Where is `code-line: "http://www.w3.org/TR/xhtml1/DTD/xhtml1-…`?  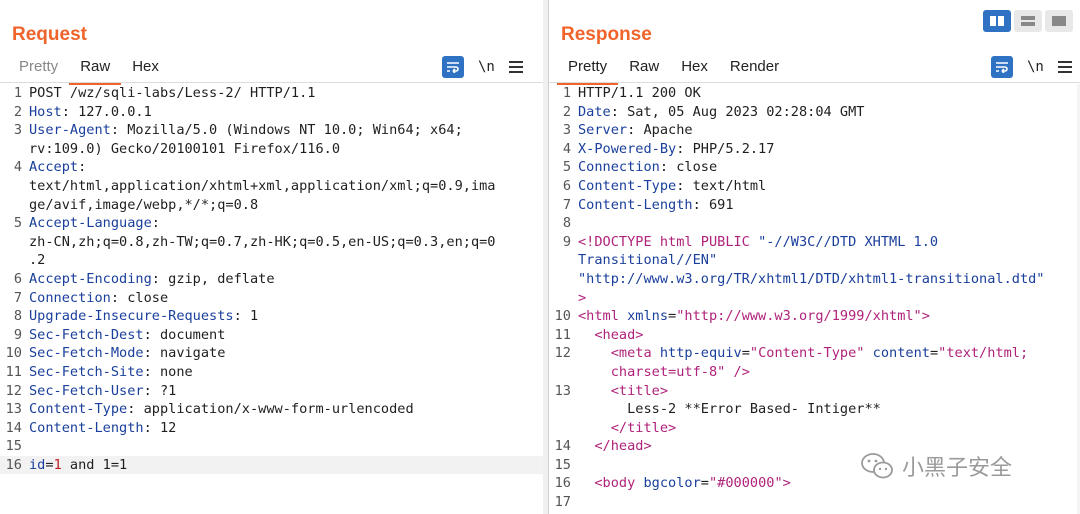 code-line: "http://www.w3.org/TR/xhtml1/DTD/xhtml1-… is located at coordinates (814, 279).